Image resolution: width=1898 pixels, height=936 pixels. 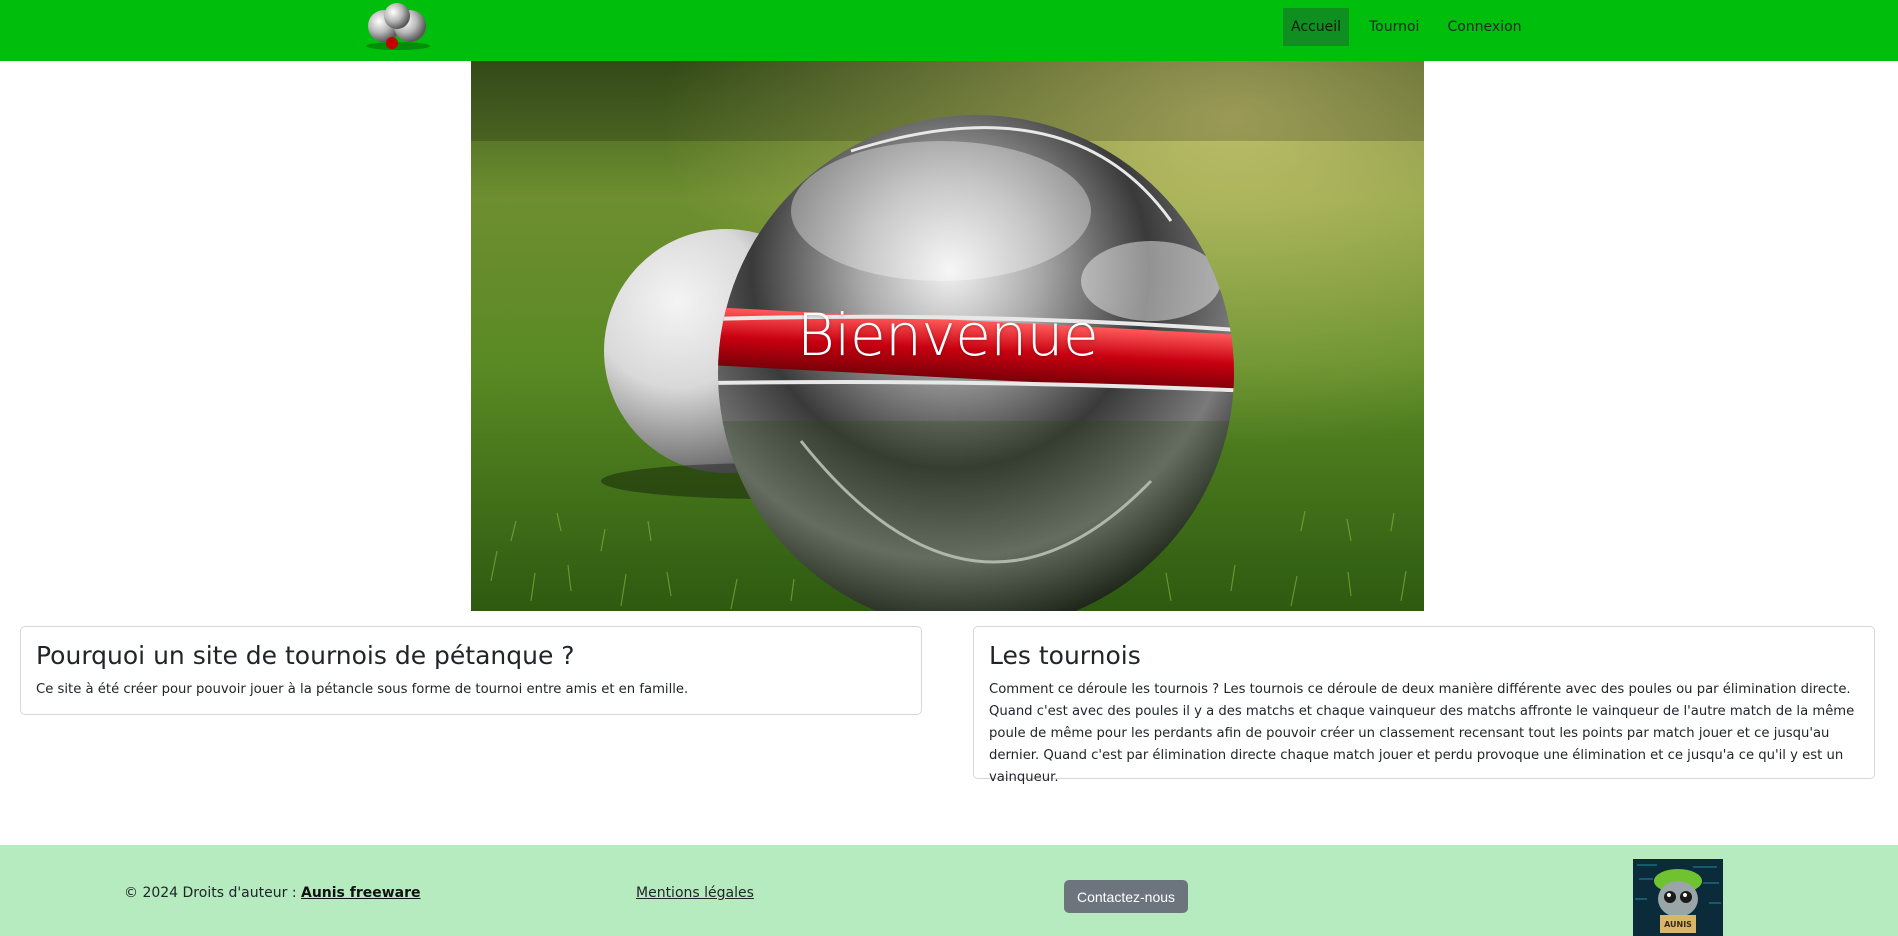 I want to click on aunis-freeware-logo: AUNIS, so click(x=1678, y=897).